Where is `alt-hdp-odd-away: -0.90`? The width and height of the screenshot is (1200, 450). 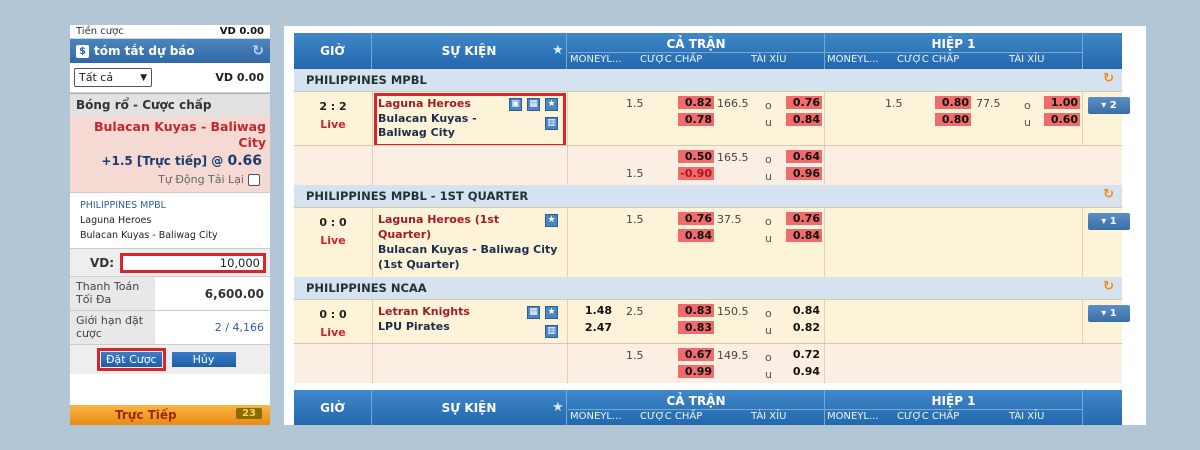 alt-hdp-odd-away: -0.90 is located at coordinates (696, 173).